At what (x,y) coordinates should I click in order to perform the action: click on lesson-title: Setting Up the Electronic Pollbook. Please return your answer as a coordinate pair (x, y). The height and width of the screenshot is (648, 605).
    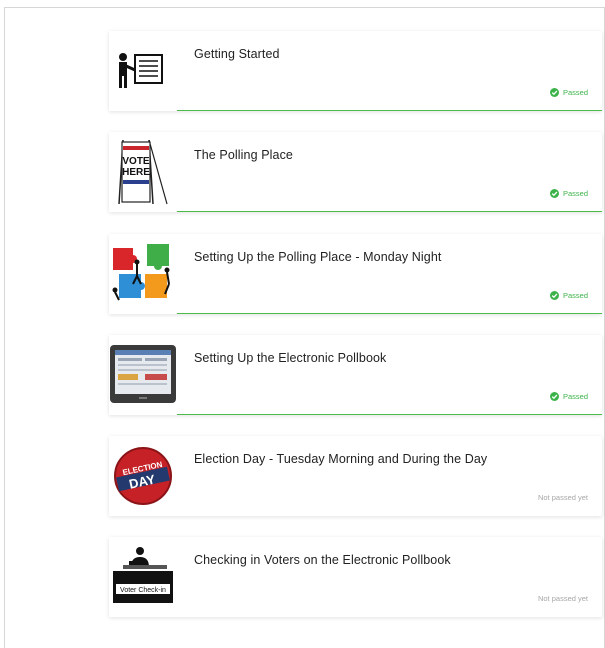
    Looking at the image, I should click on (290, 358).